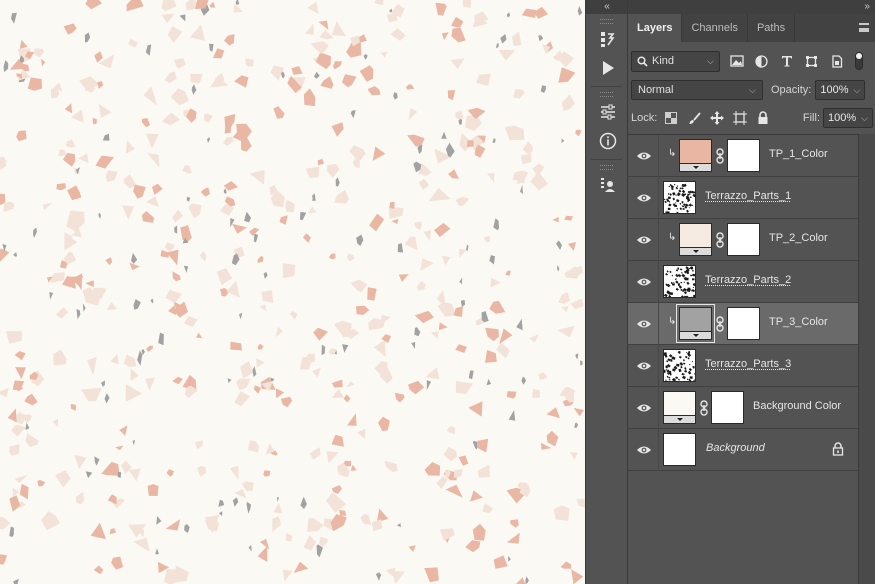 Image resolution: width=875 pixels, height=584 pixels. What do you see at coordinates (864, 27) in the screenshot?
I see `panel-menu-icon` at bounding box center [864, 27].